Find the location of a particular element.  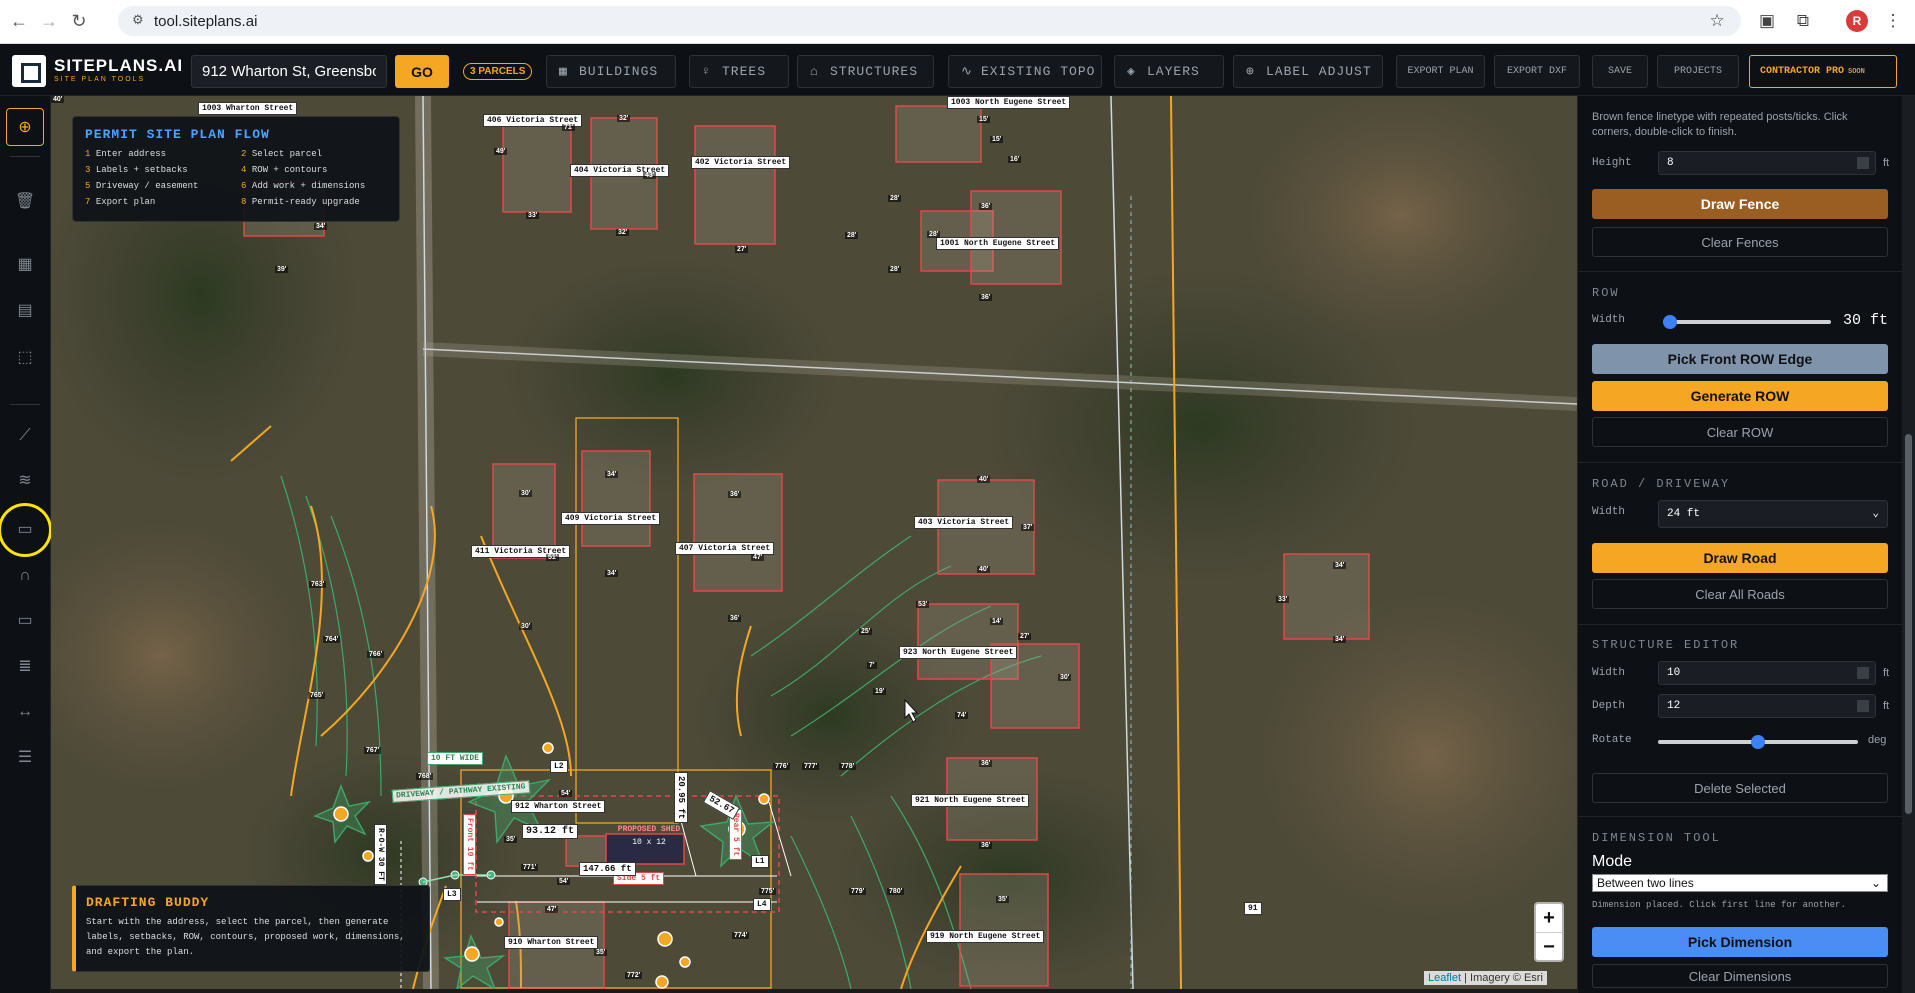

dimension-9312: 93.12 ft is located at coordinates (550, 831).